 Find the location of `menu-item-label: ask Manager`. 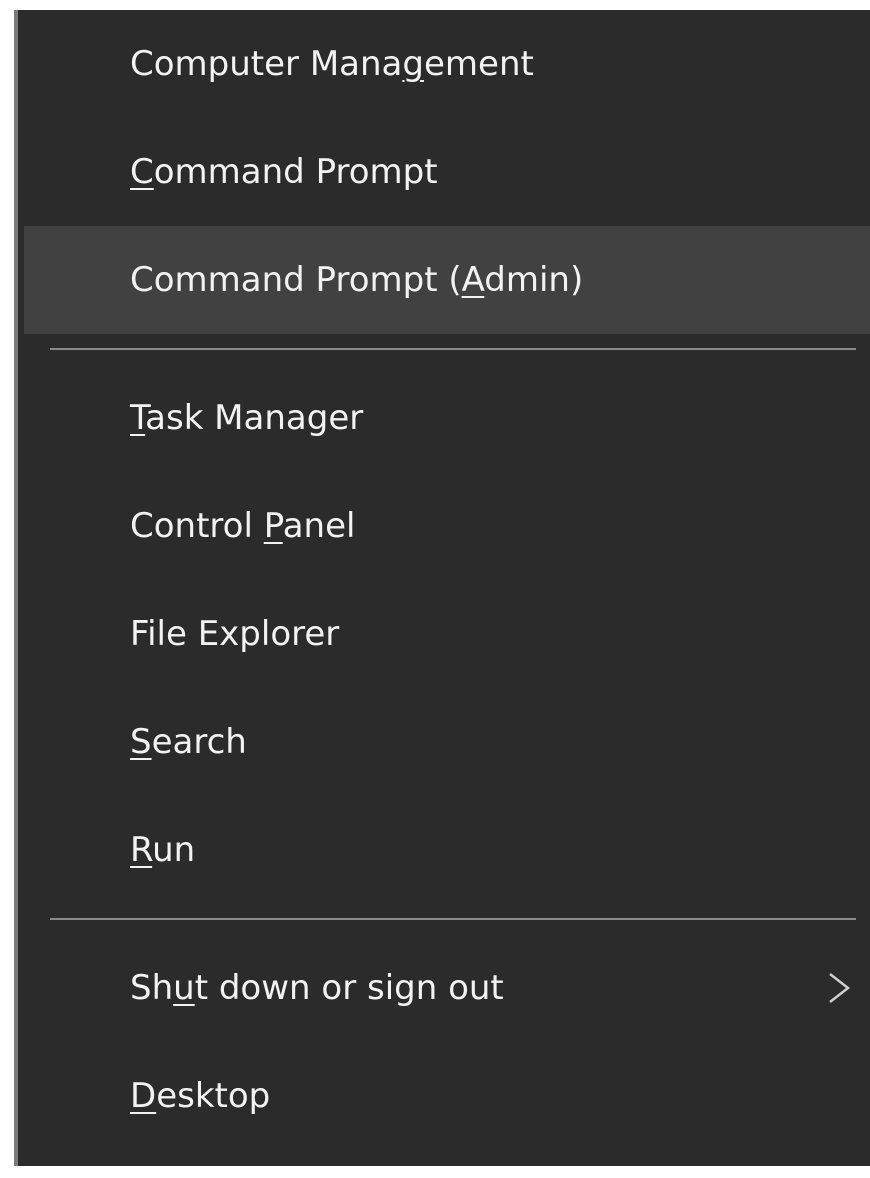

menu-item-label: ask Manager is located at coordinates (254, 418).